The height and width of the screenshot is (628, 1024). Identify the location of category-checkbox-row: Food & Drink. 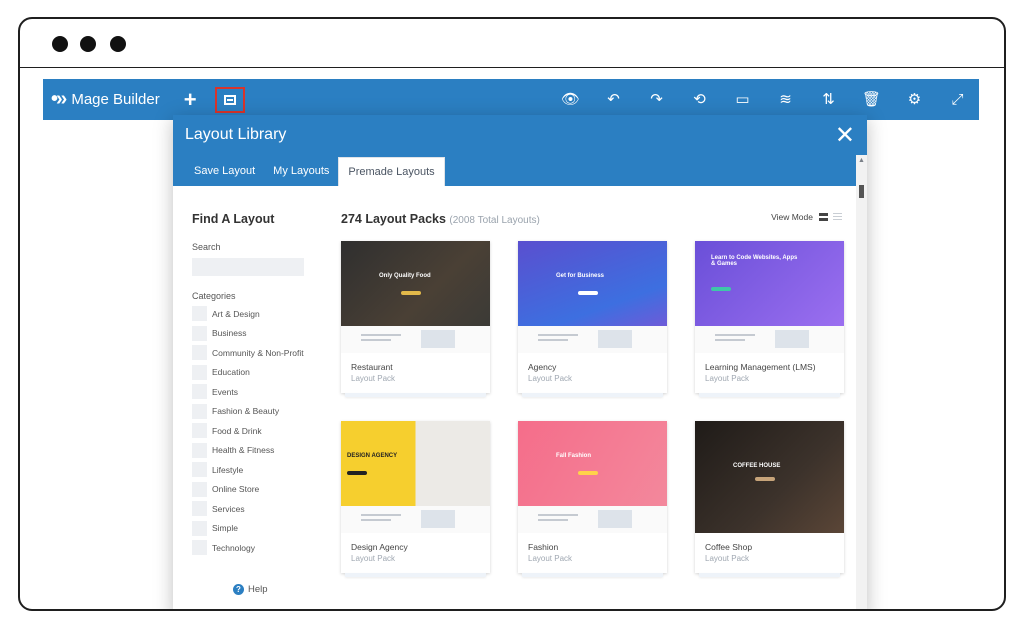
(248, 431).